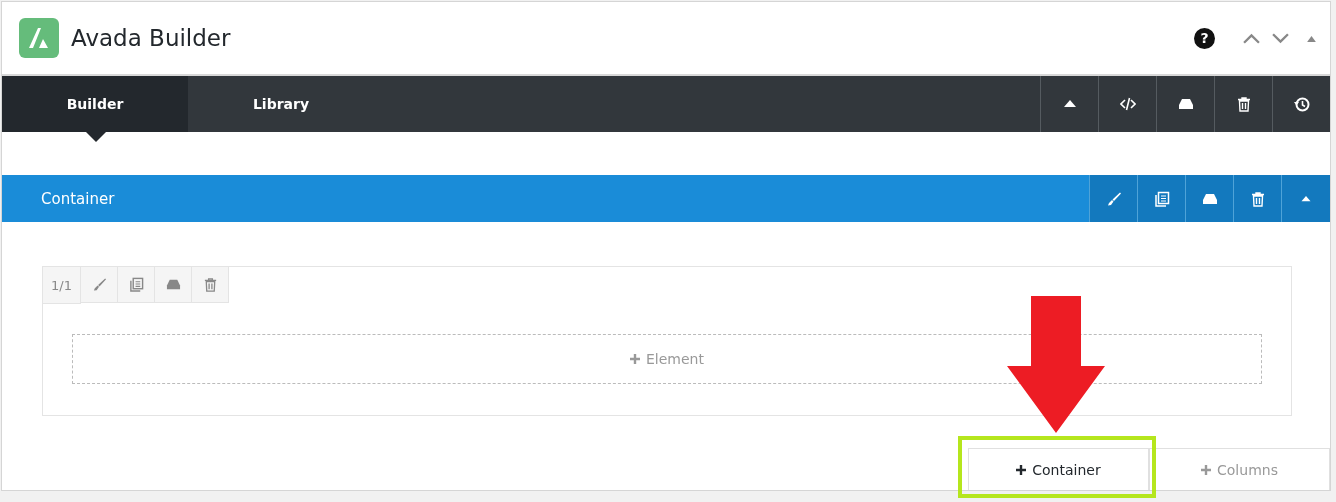  Describe the element at coordinates (1204, 38) in the screenshot. I see `help-button: ?` at that location.